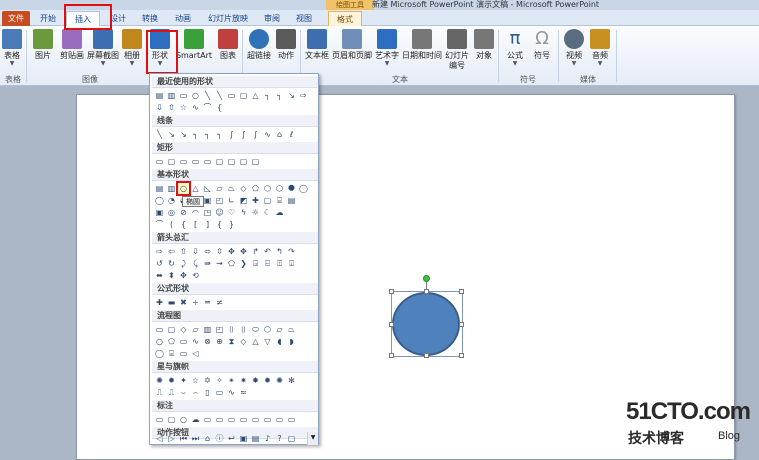 Image resolution: width=759 pixels, height=460 pixels. What do you see at coordinates (43, 50) in the screenshot?
I see `picture-button: 图片` at bounding box center [43, 50].